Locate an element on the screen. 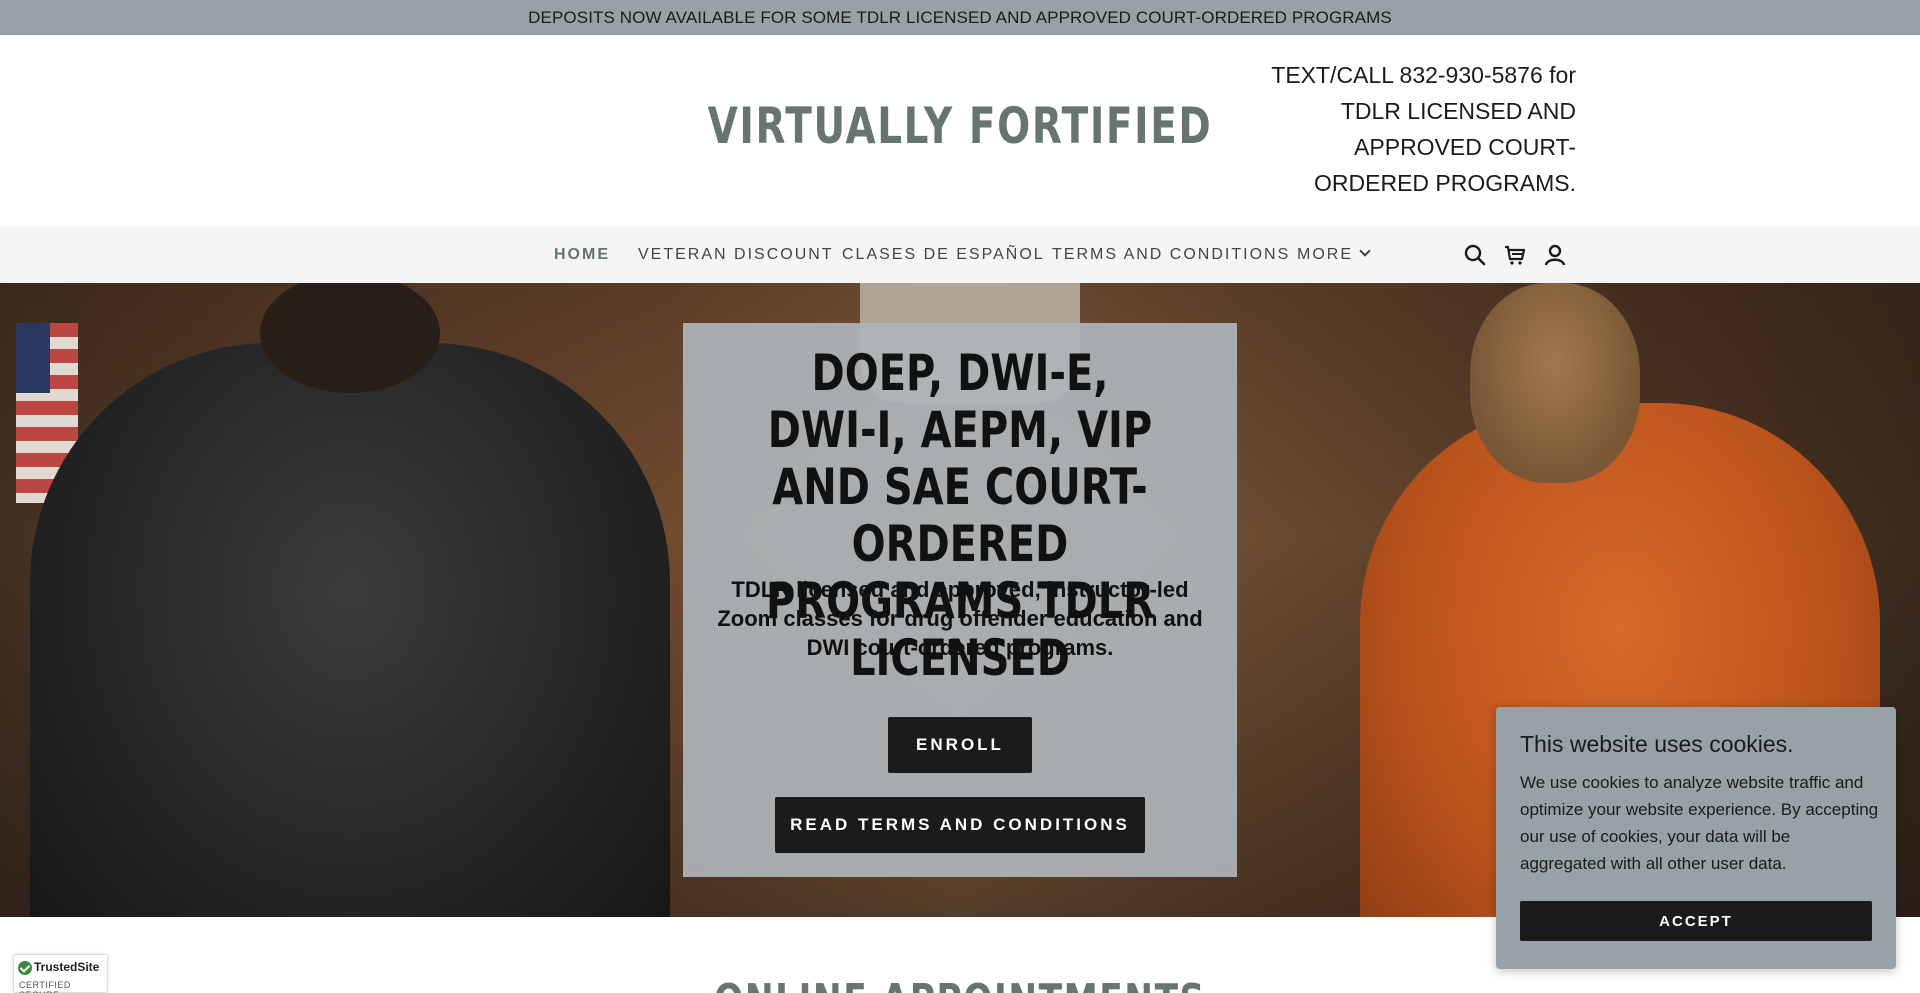 Image resolution: width=1920 pixels, height=993 pixels. cart-icon is located at coordinates (1515, 255).